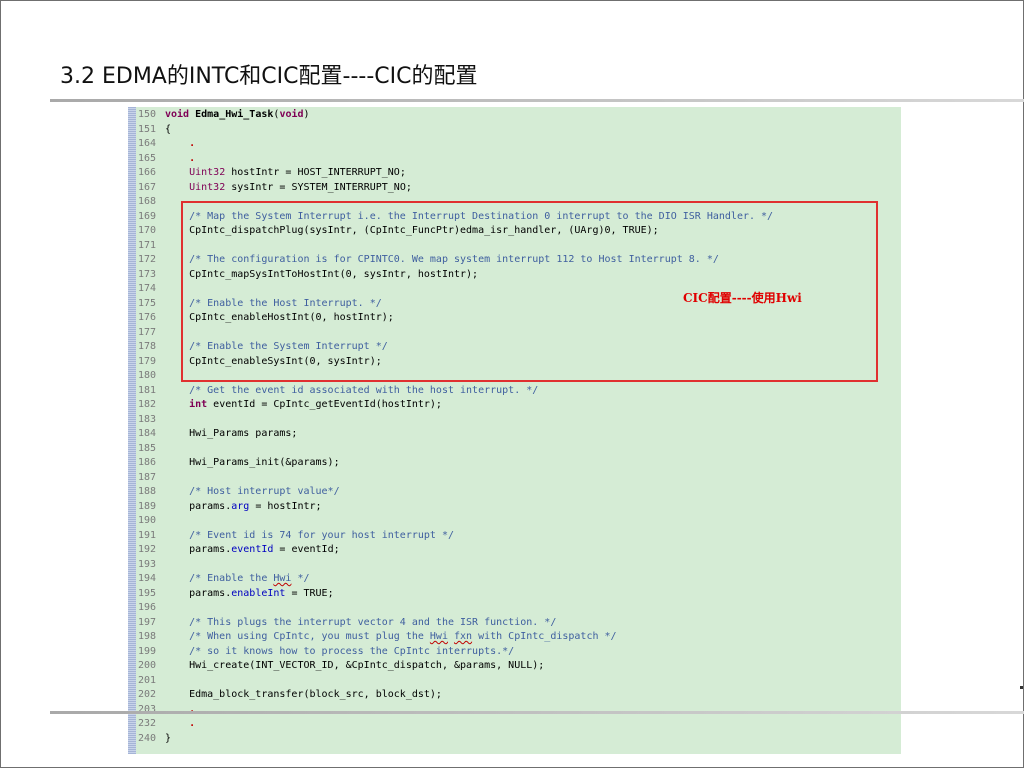 This screenshot has width=1024, height=768. What do you see at coordinates (147, 593) in the screenshot?
I see `line-number: 195` at bounding box center [147, 593].